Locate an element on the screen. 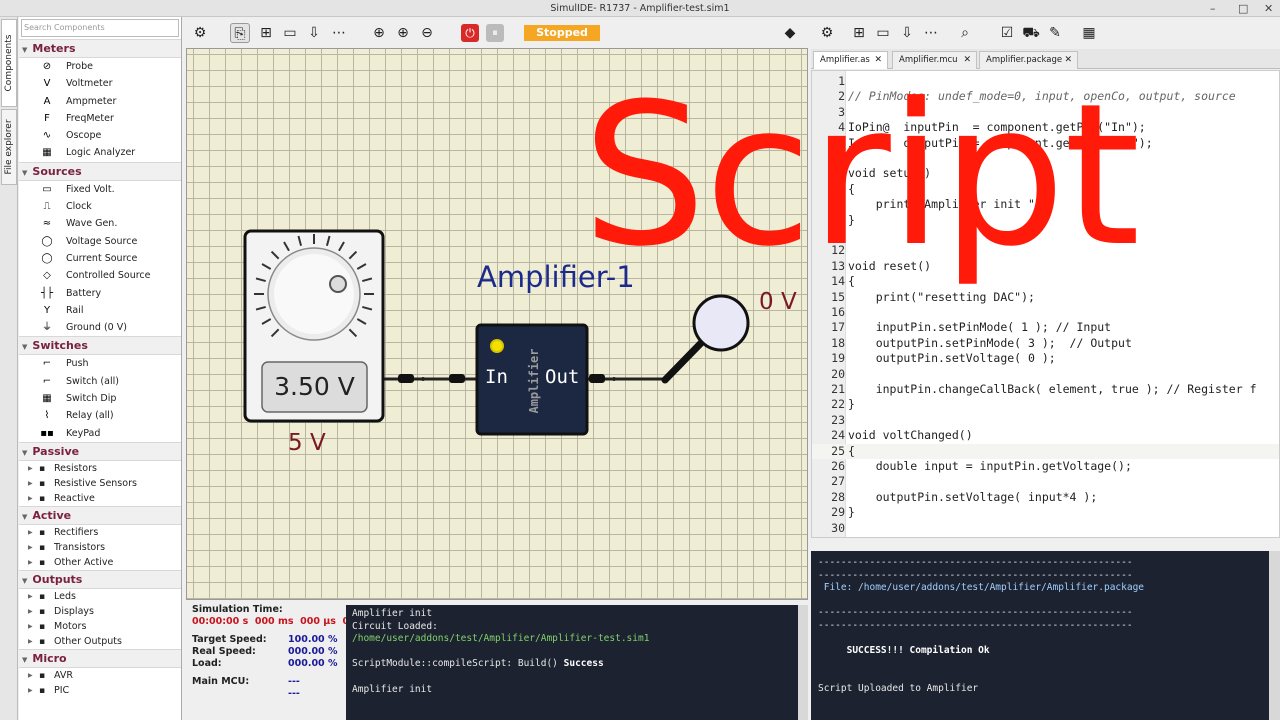 The image size is (1280, 720). component-item: V Voltmeter is located at coordinates (100, 83).